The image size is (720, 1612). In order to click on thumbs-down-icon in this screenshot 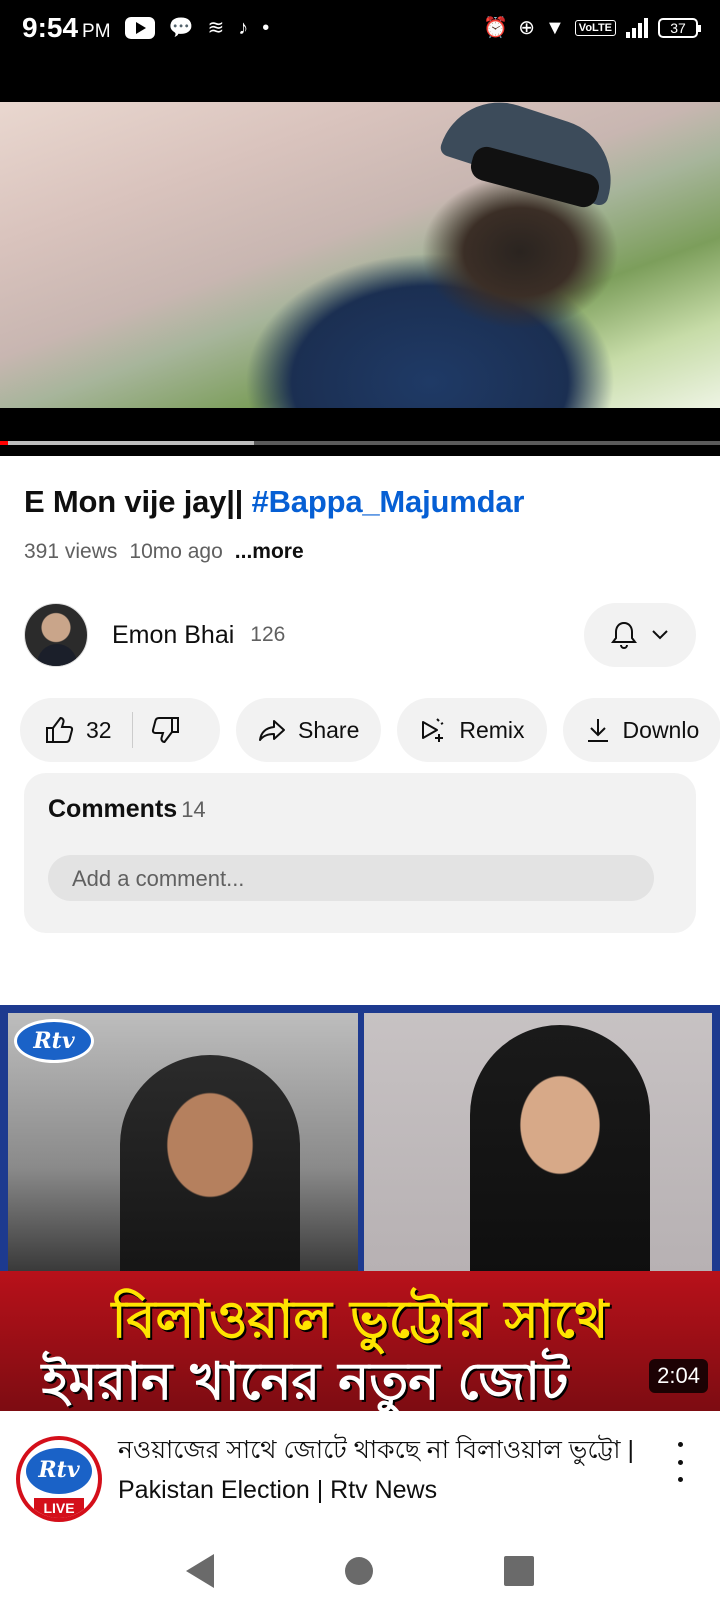, I will do `click(166, 730)`.